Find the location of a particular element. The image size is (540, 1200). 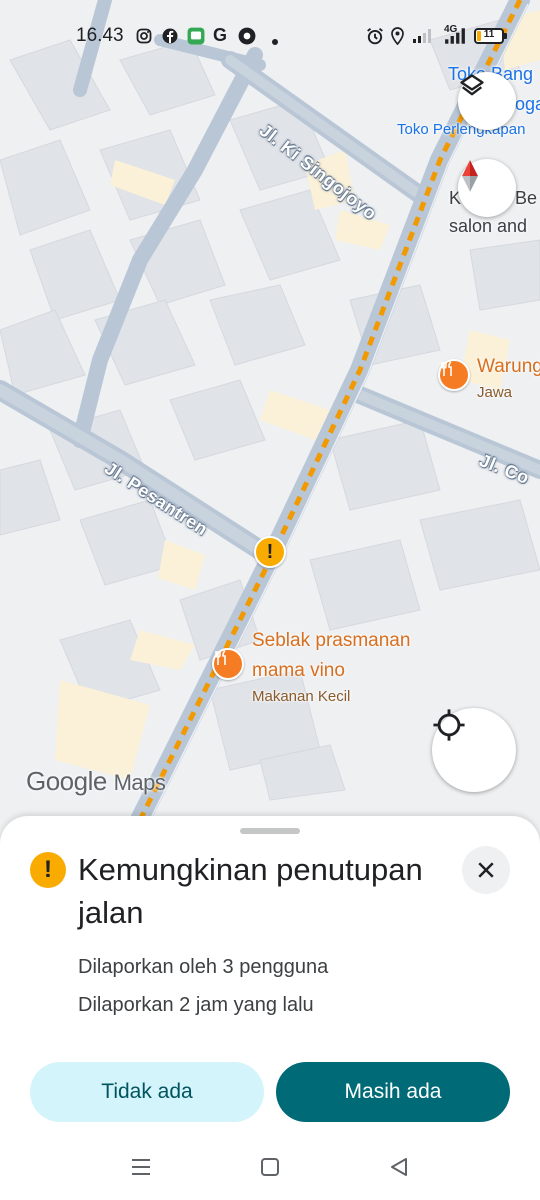

road-closure-marker-icon: ! is located at coordinates (270, 552).